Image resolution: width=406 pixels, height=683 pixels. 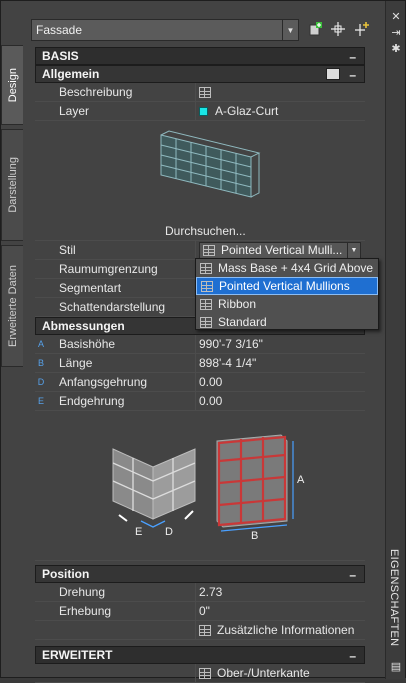 I want to click on section-position: Position –, so click(x=200, y=574).